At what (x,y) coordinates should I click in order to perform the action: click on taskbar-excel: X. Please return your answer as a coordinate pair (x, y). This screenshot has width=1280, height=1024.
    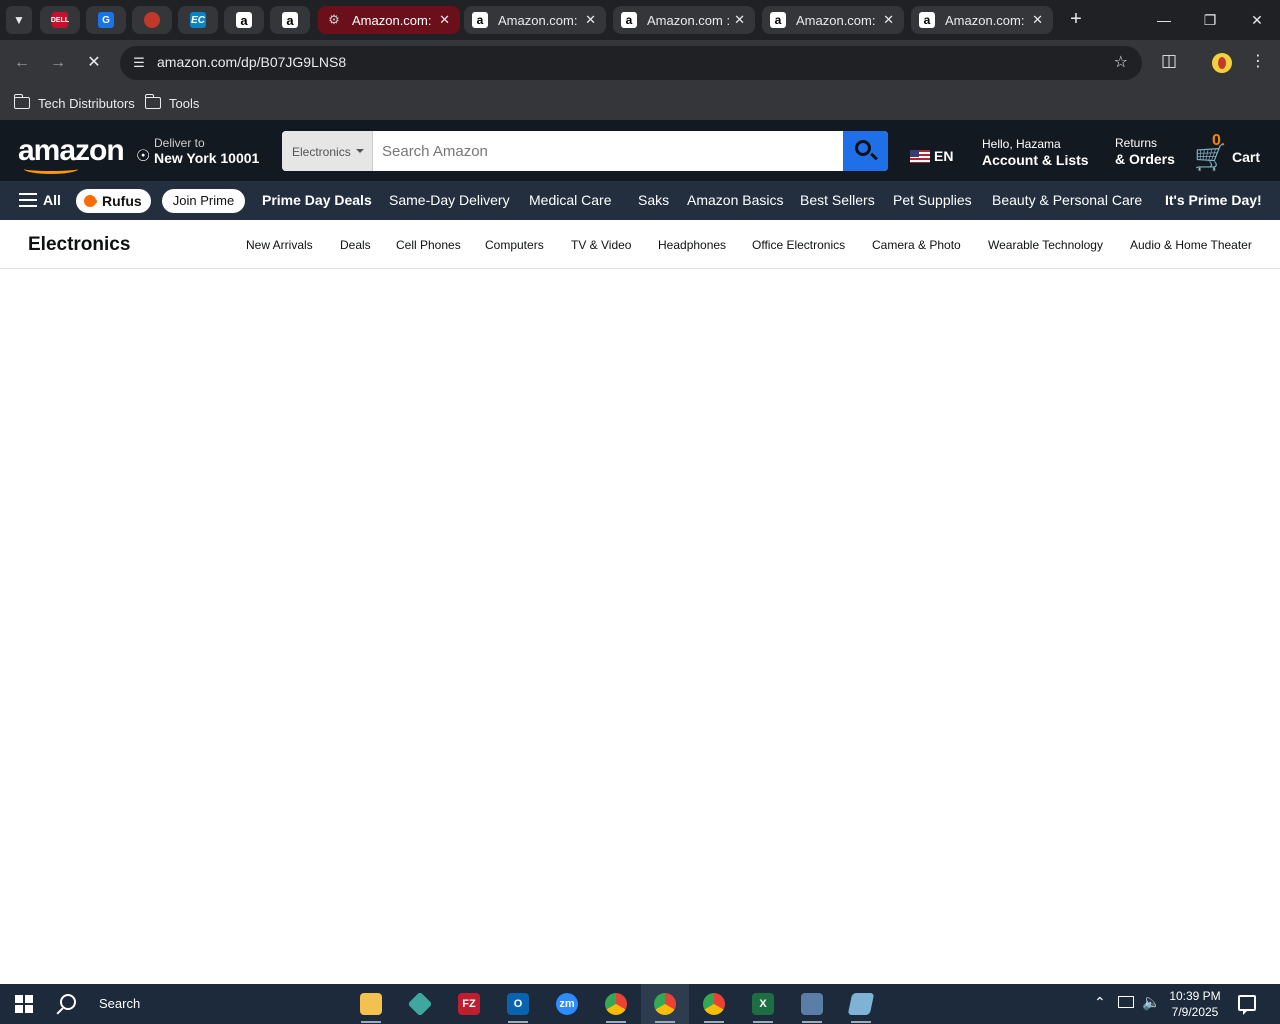
    Looking at the image, I should click on (763, 1004).